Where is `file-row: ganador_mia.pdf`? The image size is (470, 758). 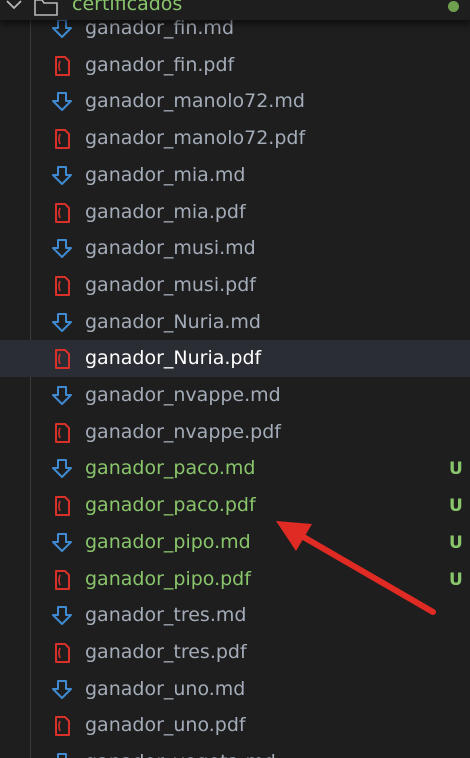 file-row: ganador_mia.pdf is located at coordinates (235, 212).